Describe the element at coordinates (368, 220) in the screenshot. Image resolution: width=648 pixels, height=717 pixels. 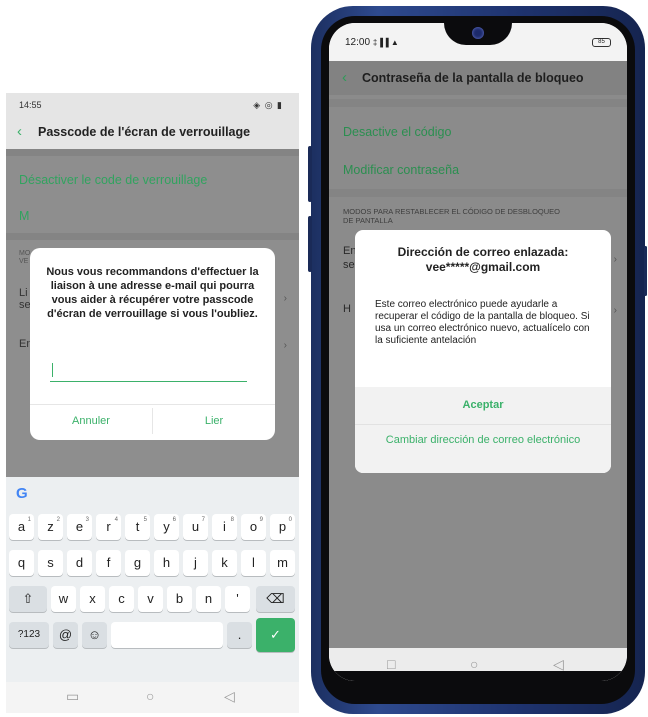
I see `reset-modes-header-line2: DE PANTALLA` at that location.